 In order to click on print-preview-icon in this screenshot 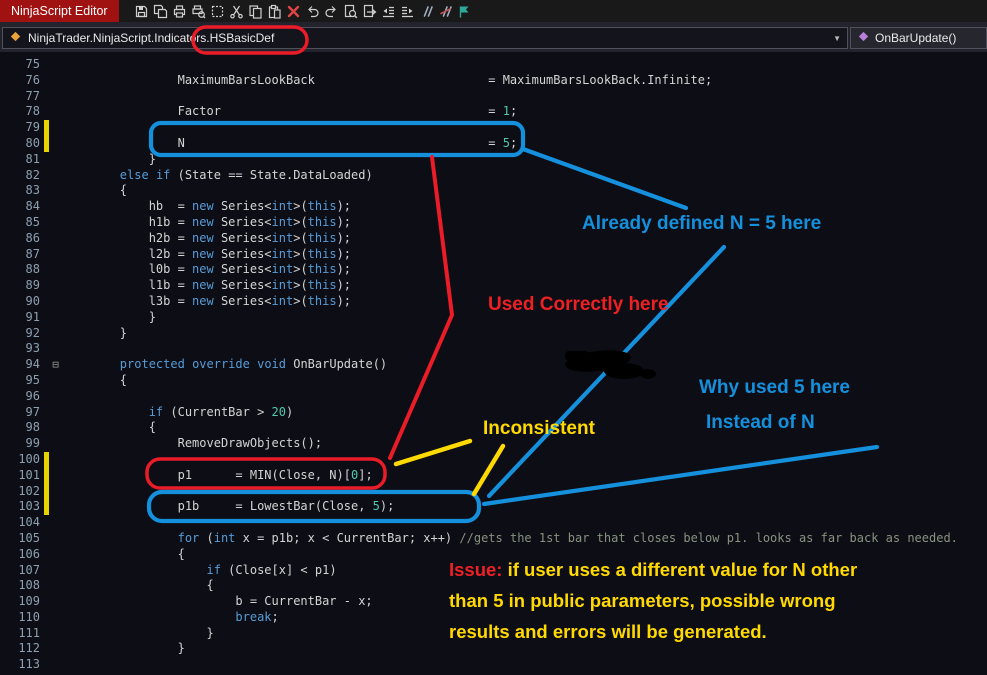, I will do `click(198, 11)`.